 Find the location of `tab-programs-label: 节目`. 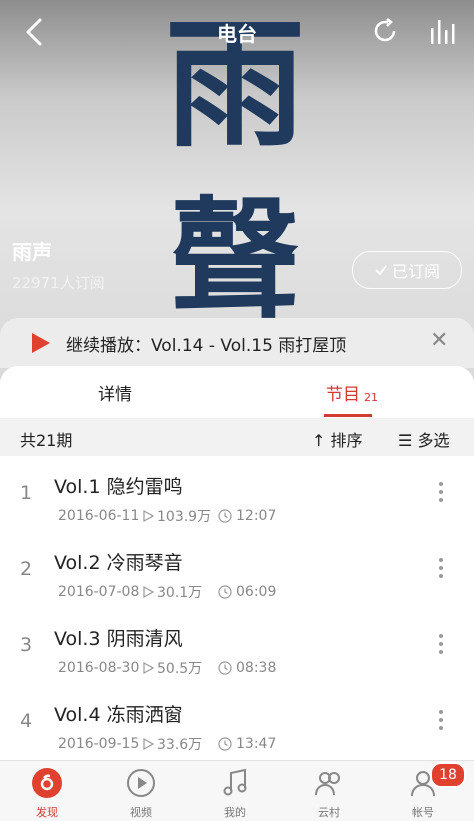

tab-programs-label: 节目 is located at coordinates (343, 395).